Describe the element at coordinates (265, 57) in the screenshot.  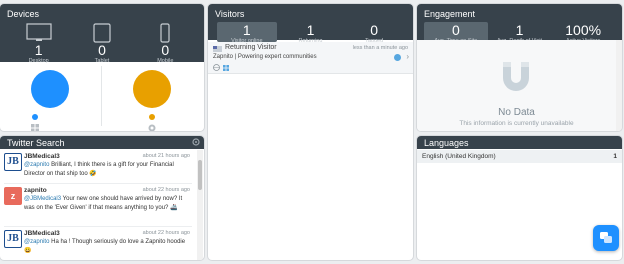
I see `visitor-site: Zapnito | Powering expert communities` at that location.